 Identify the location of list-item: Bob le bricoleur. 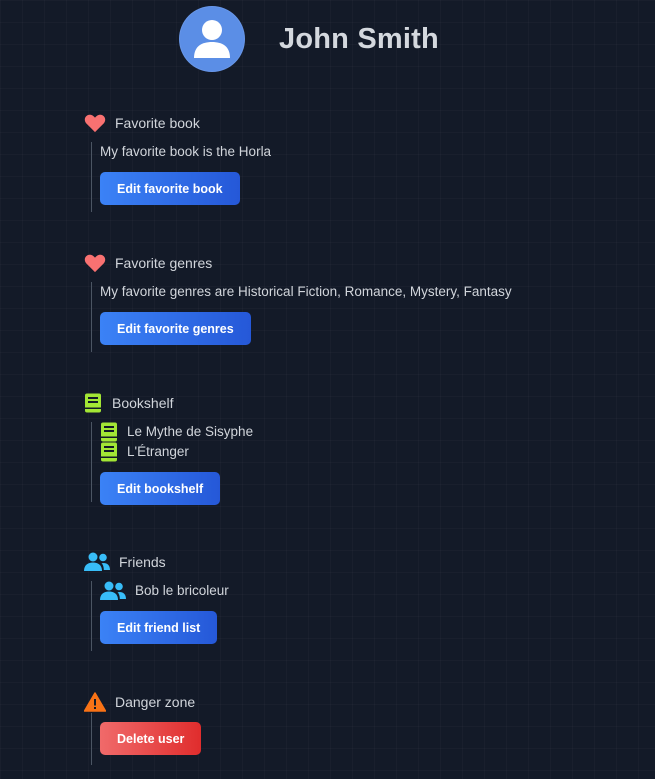
(164, 591).